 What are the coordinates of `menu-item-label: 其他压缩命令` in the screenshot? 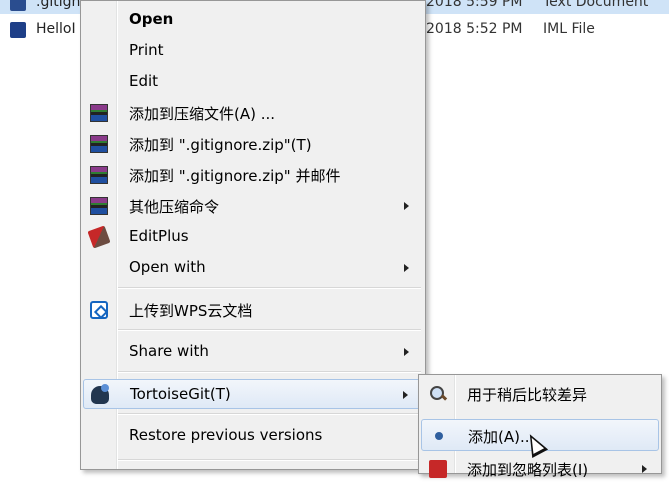 It's located at (174, 207).